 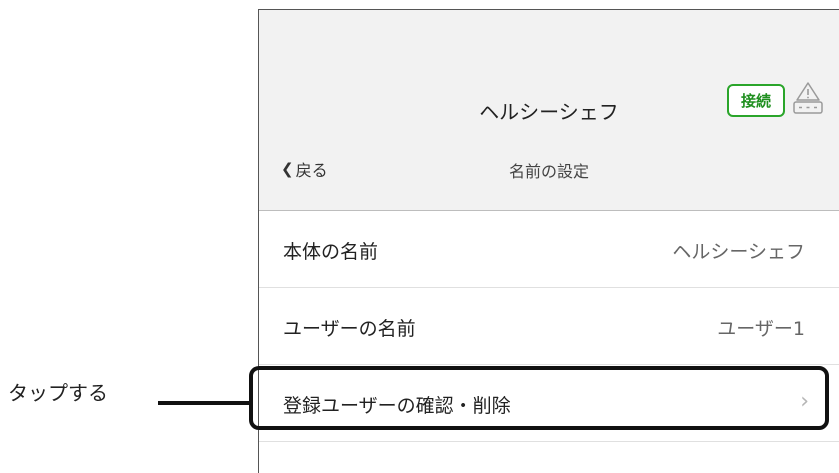 I want to click on row-user-name: ユーザーの名前 ユーザー1, so click(x=549, y=326).